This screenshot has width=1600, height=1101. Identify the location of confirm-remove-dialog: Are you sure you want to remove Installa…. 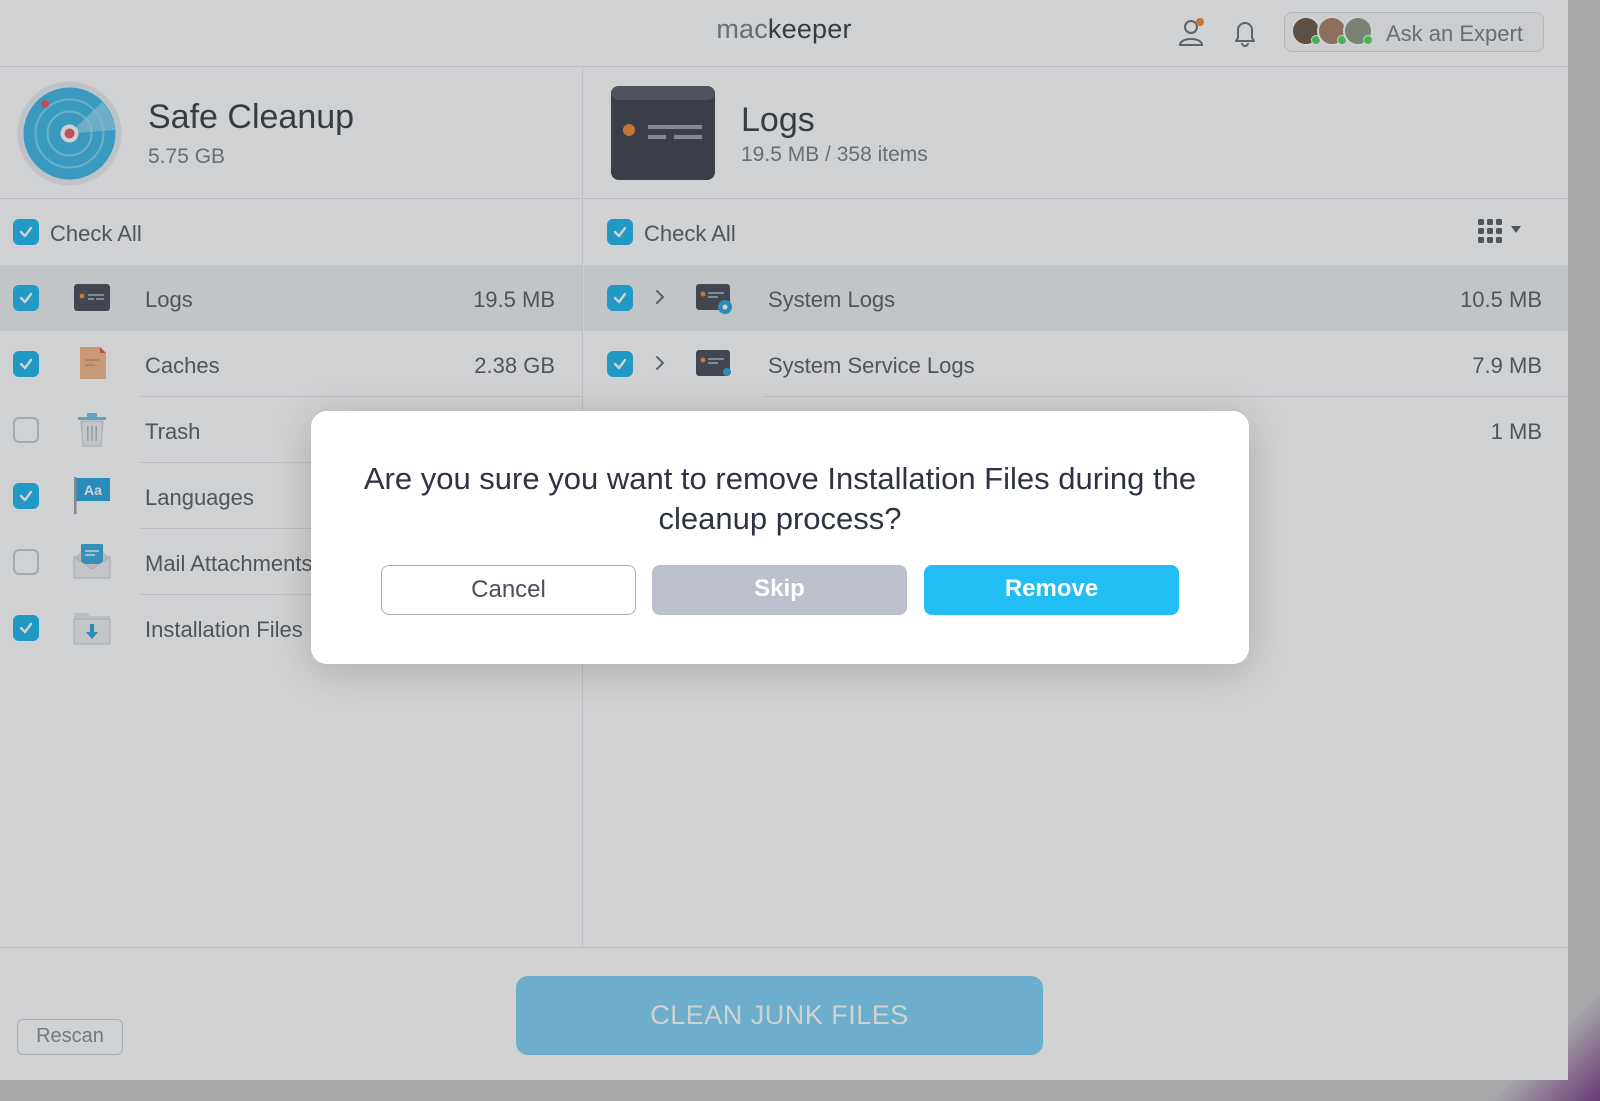
(780, 537).